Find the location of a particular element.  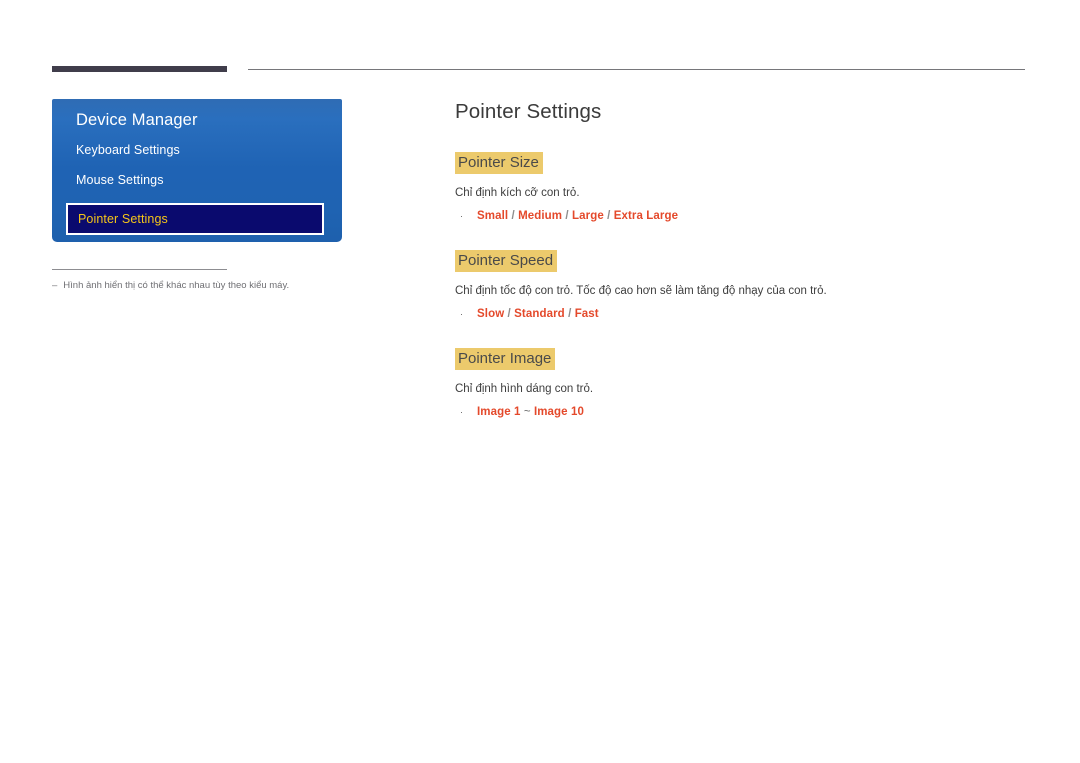

header-rule-thin is located at coordinates (636, 69).